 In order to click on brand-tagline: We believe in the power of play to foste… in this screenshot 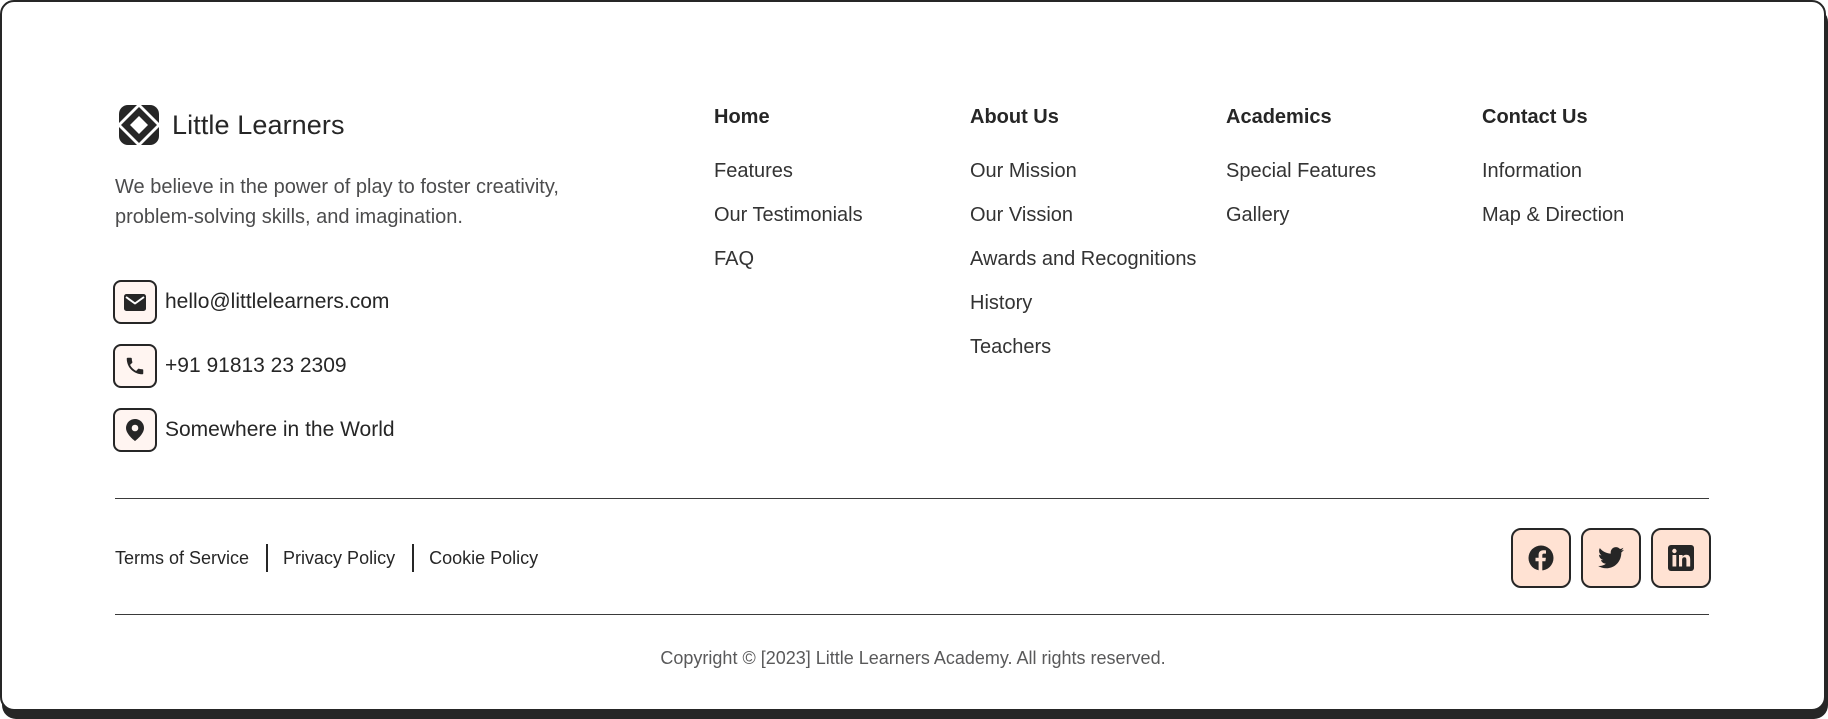, I will do `click(337, 202)`.